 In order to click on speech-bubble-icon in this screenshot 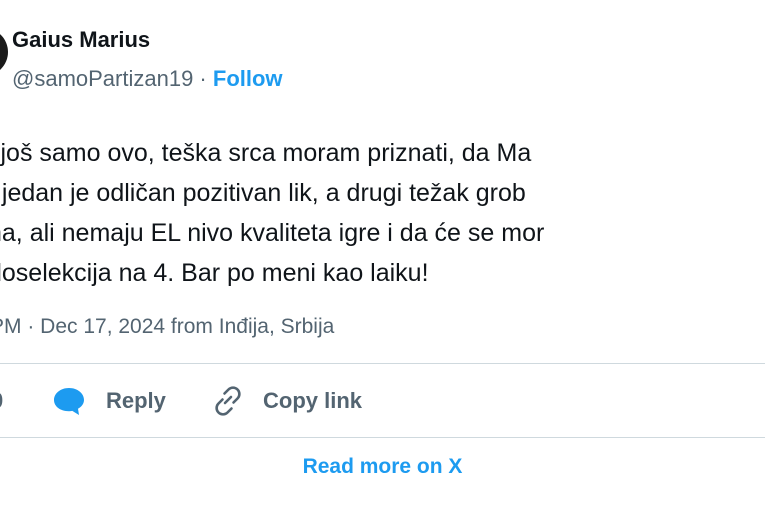, I will do `click(69, 401)`.